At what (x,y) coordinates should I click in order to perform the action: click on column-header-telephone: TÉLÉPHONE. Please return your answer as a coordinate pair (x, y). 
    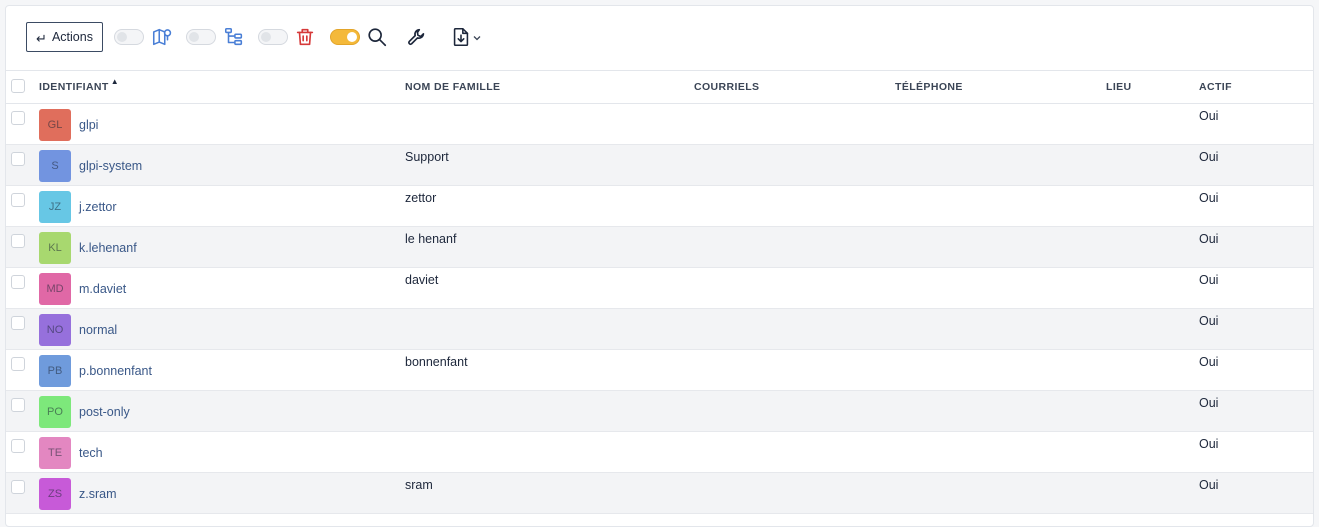
    Looking at the image, I should click on (1000, 87).